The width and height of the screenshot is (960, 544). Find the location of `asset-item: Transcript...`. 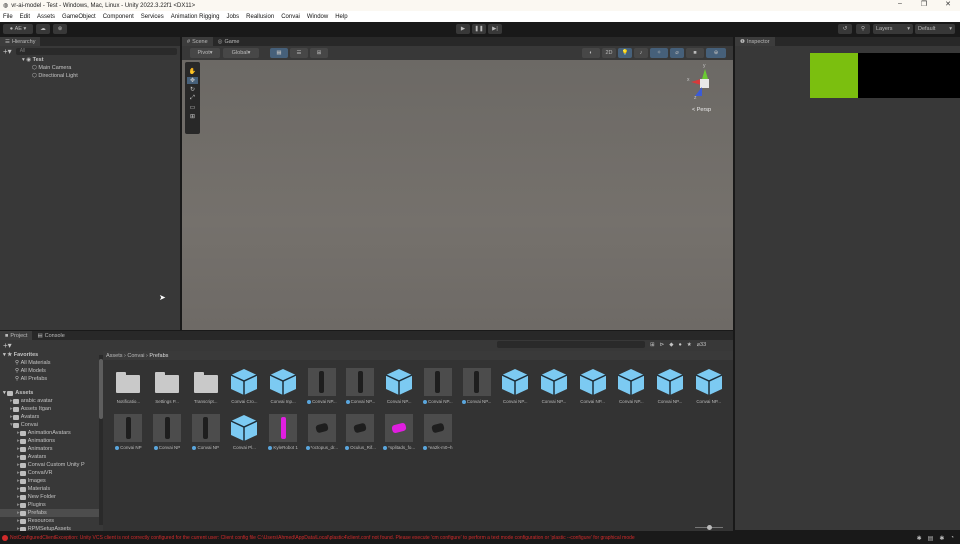

asset-item: Transcript... is located at coordinates (205, 391).